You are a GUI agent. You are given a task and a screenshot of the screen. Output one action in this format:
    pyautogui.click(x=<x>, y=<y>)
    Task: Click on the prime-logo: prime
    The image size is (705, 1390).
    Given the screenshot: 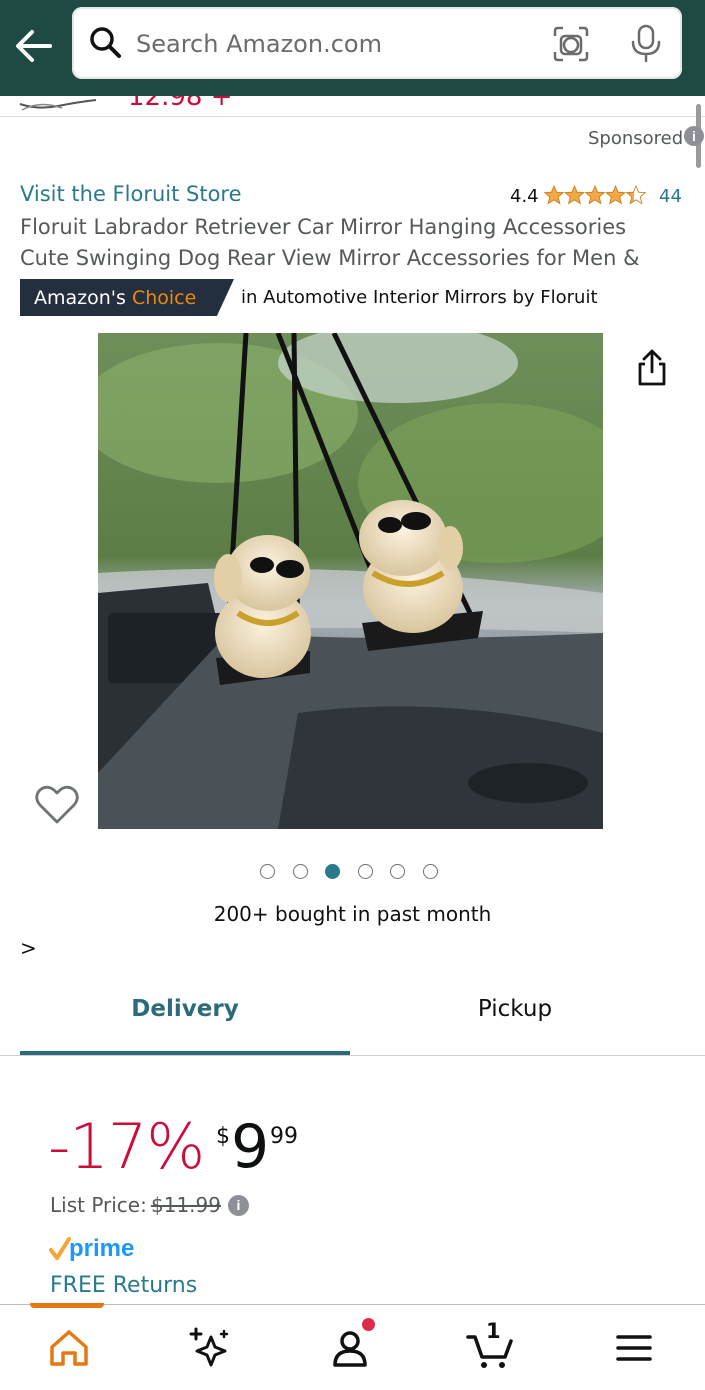 What is the action you would take?
    pyautogui.click(x=99, y=1250)
    